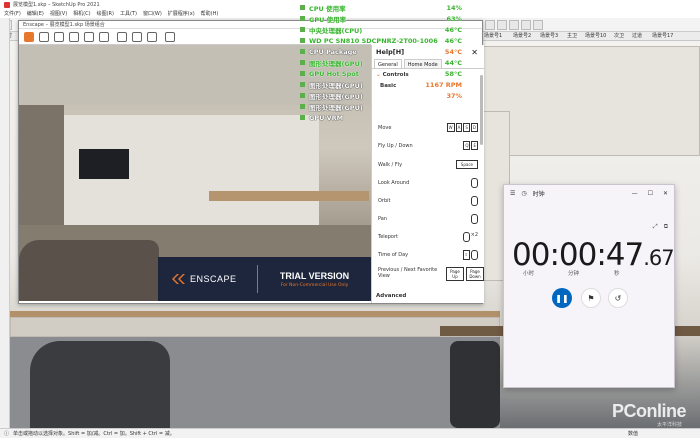 The height and width of the screenshot is (438, 700). I want to click on app-title: 展览模型1.skp – SketchUp Pro 2021, so click(56, 5).